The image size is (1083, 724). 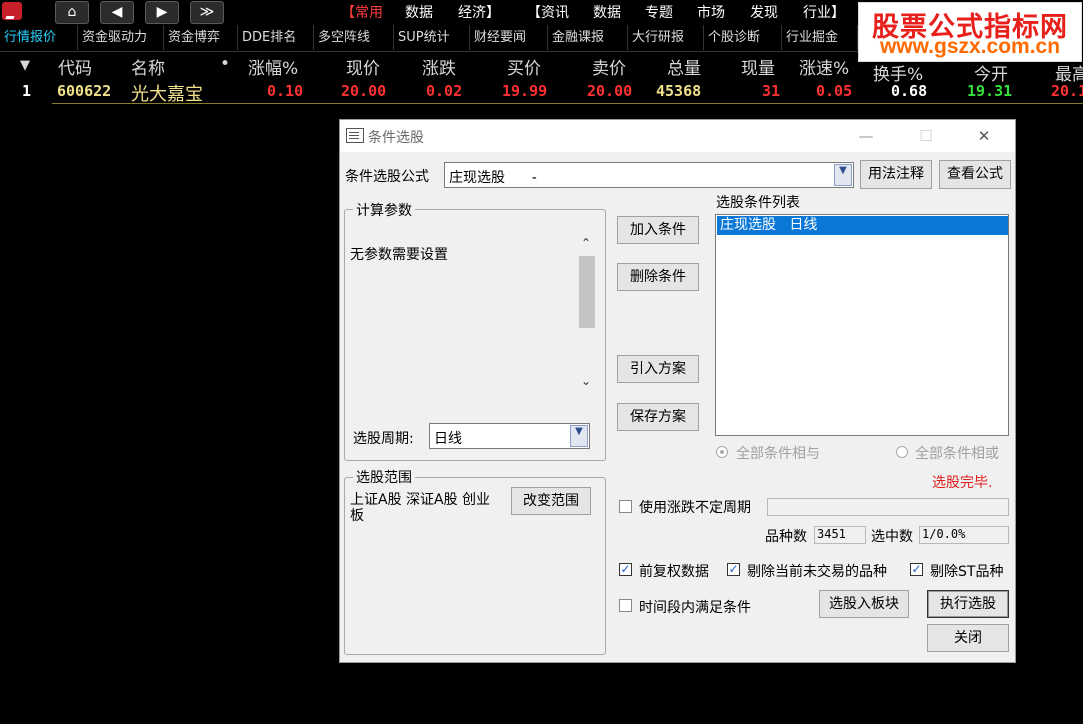 What do you see at coordinates (695, 608) in the screenshot?
I see `time-period-label: 时间段内满足条件` at bounding box center [695, 608].